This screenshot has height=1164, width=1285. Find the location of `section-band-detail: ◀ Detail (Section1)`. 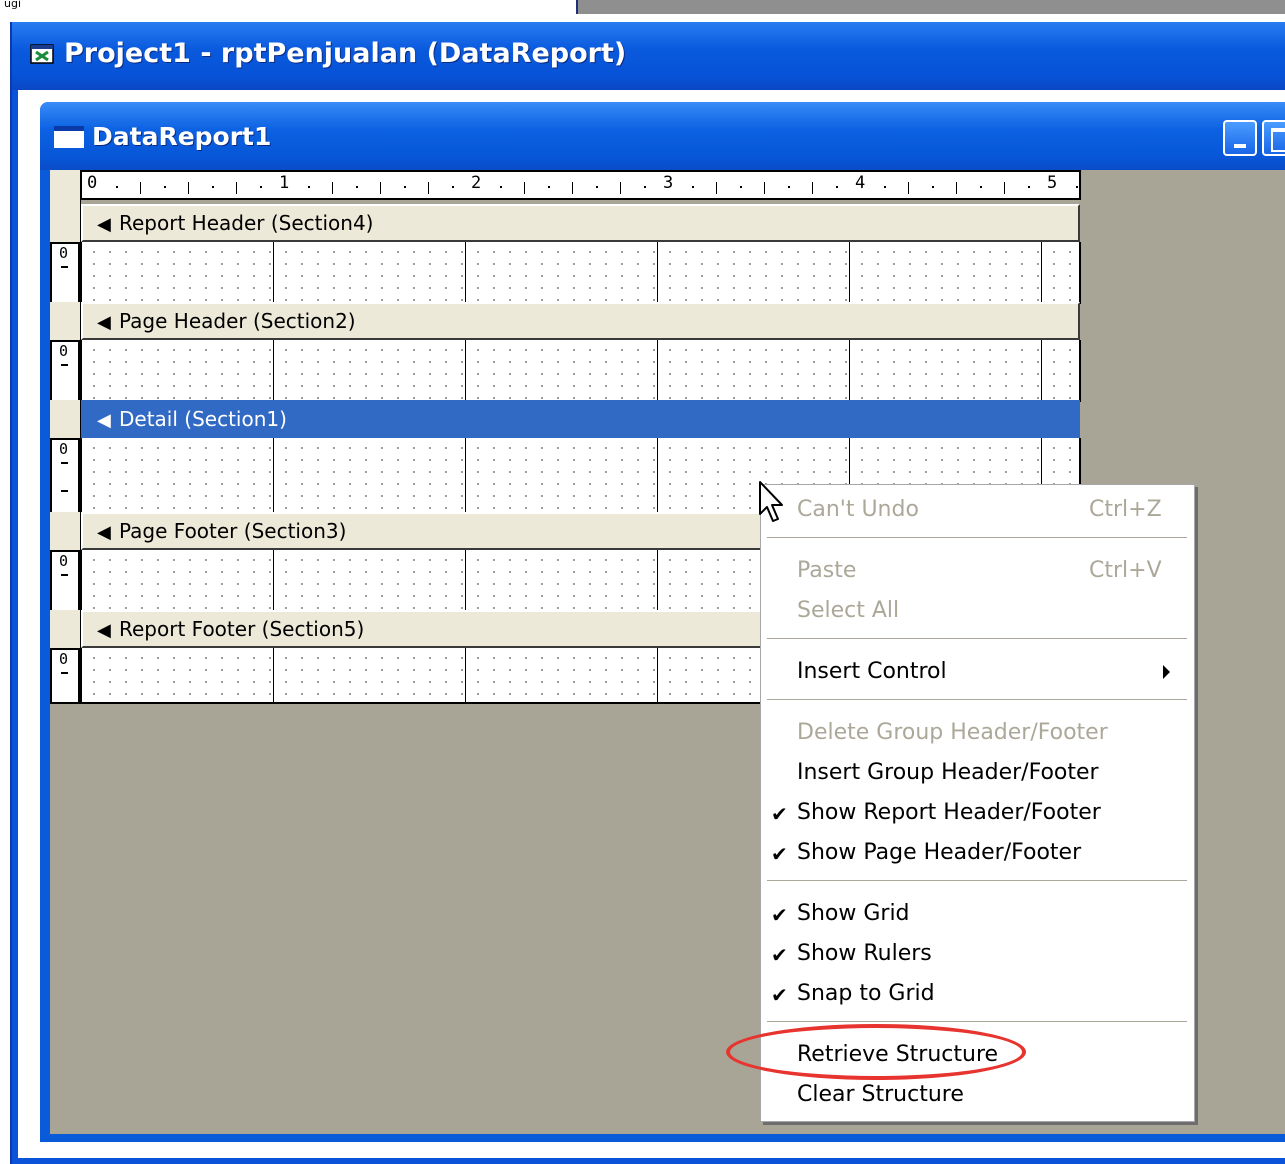

section-band-detail: ◀ Detail (Section1) is located at coordinates (580, 419).